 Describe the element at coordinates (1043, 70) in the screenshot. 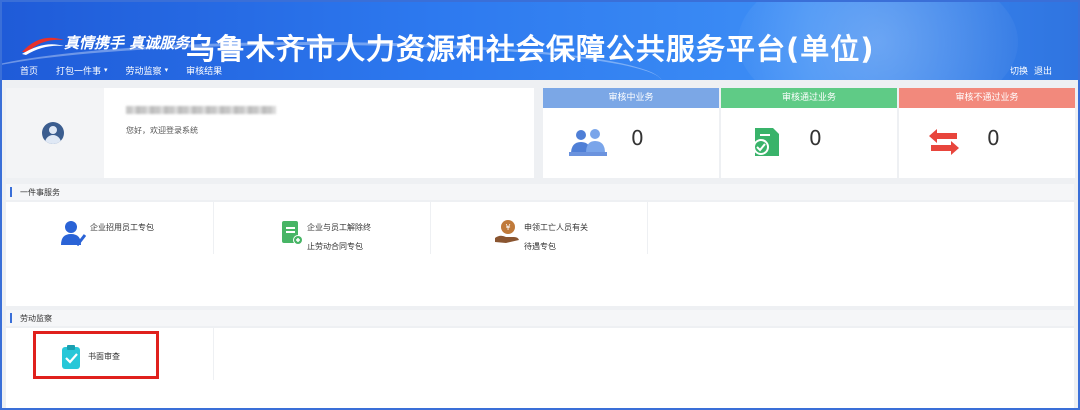

I see `logout-link: 退出` at that location.